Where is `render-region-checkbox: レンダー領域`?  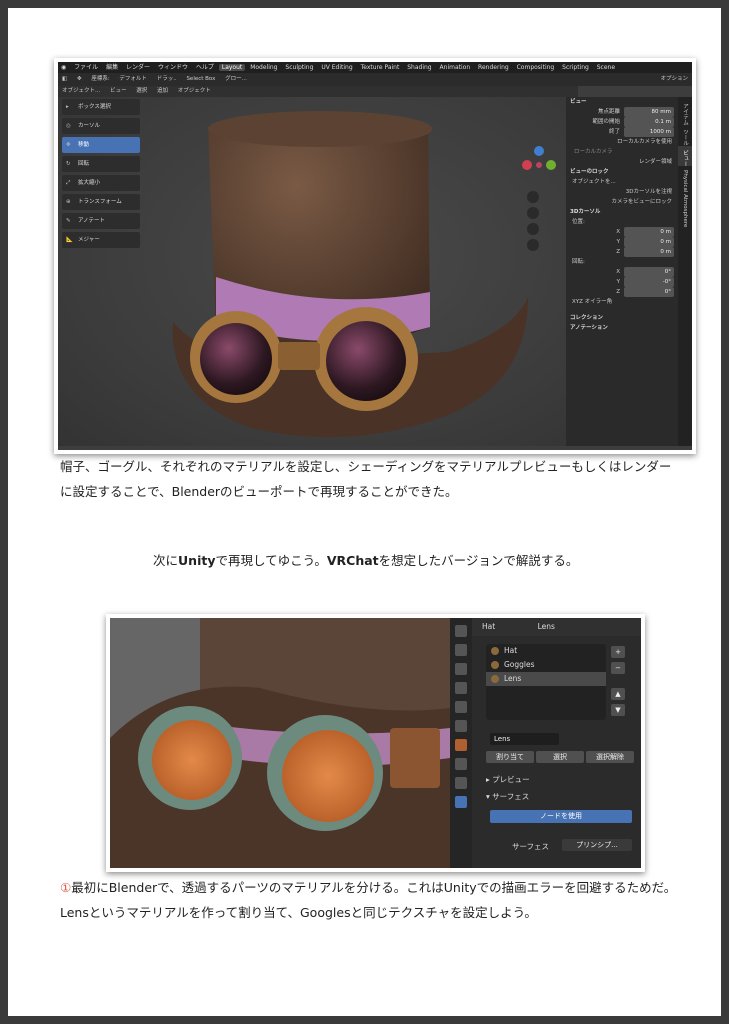 render-region-checkbox: レンダー領域 is located at coordinates (622, 162).